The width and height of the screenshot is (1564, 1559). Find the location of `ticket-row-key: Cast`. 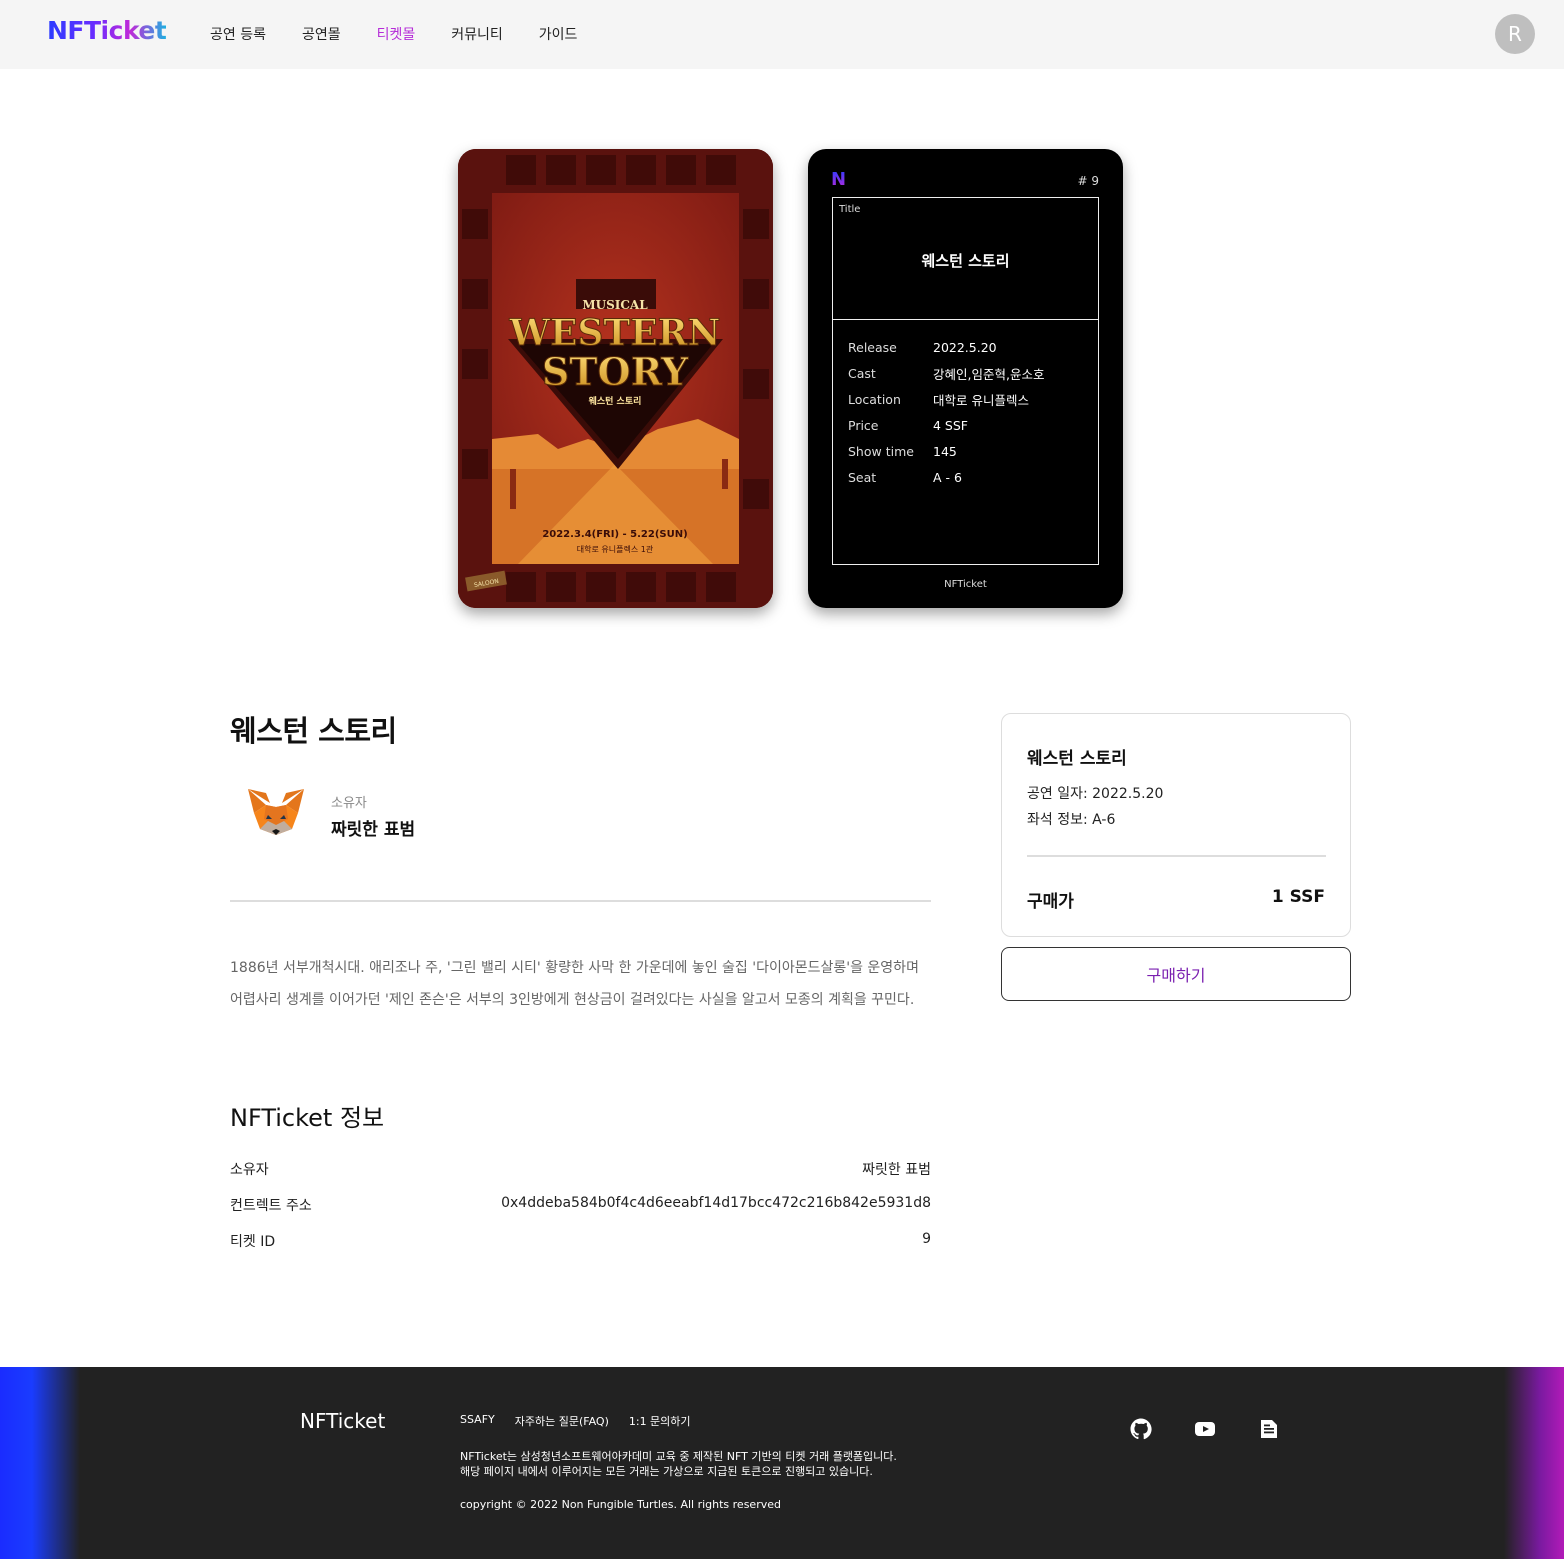

ticket-row-key: Cast is located at coordinates (862, 373).